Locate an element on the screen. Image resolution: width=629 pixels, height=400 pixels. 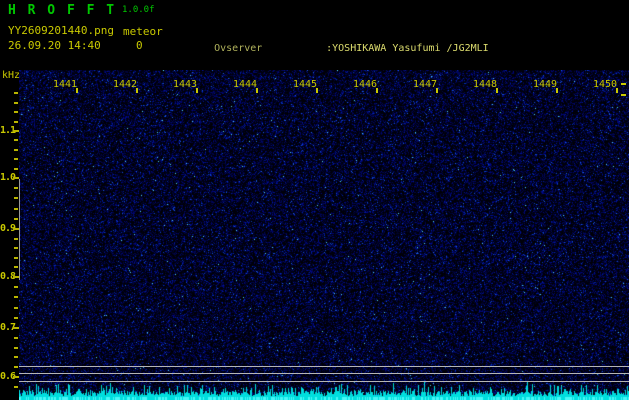
station-row-value: :YOSHIKAWA Yasufumi /JG2MLI is located at coordinates (407, 48).